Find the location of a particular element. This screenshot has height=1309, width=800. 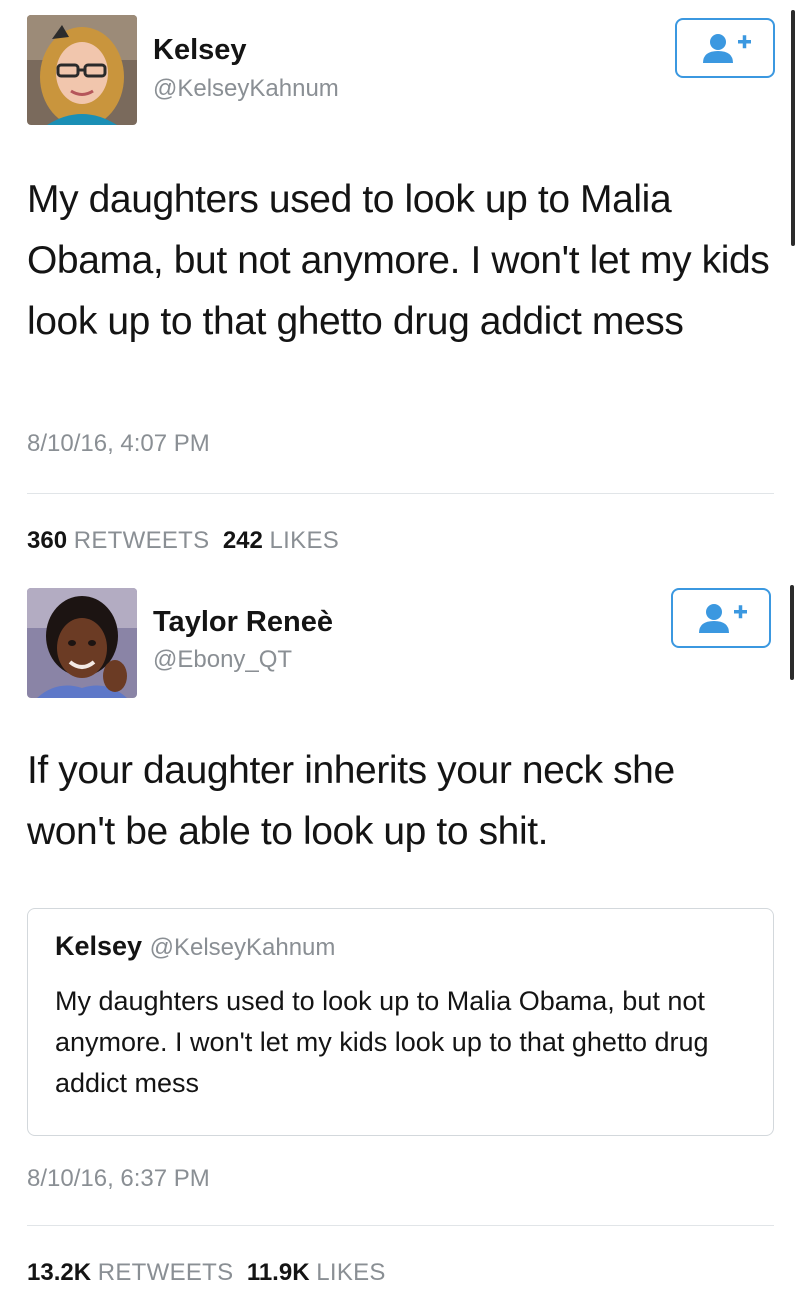

like-count-label: LIKES is located at coordinates (351, 1272).